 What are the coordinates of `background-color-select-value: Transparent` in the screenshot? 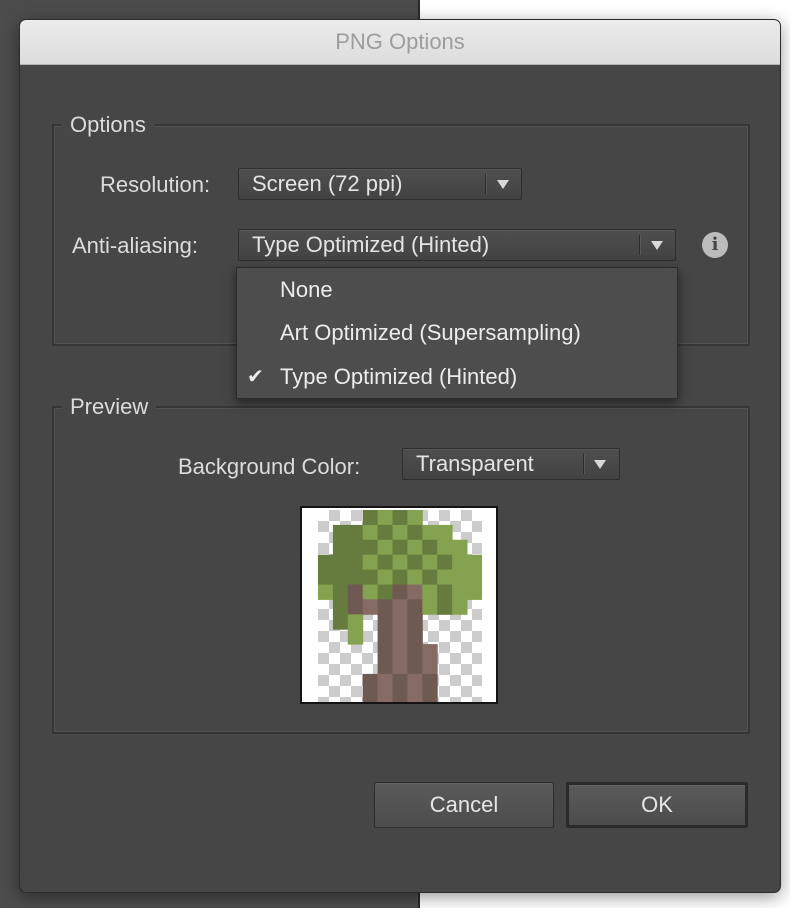 It's located at (475, 463).